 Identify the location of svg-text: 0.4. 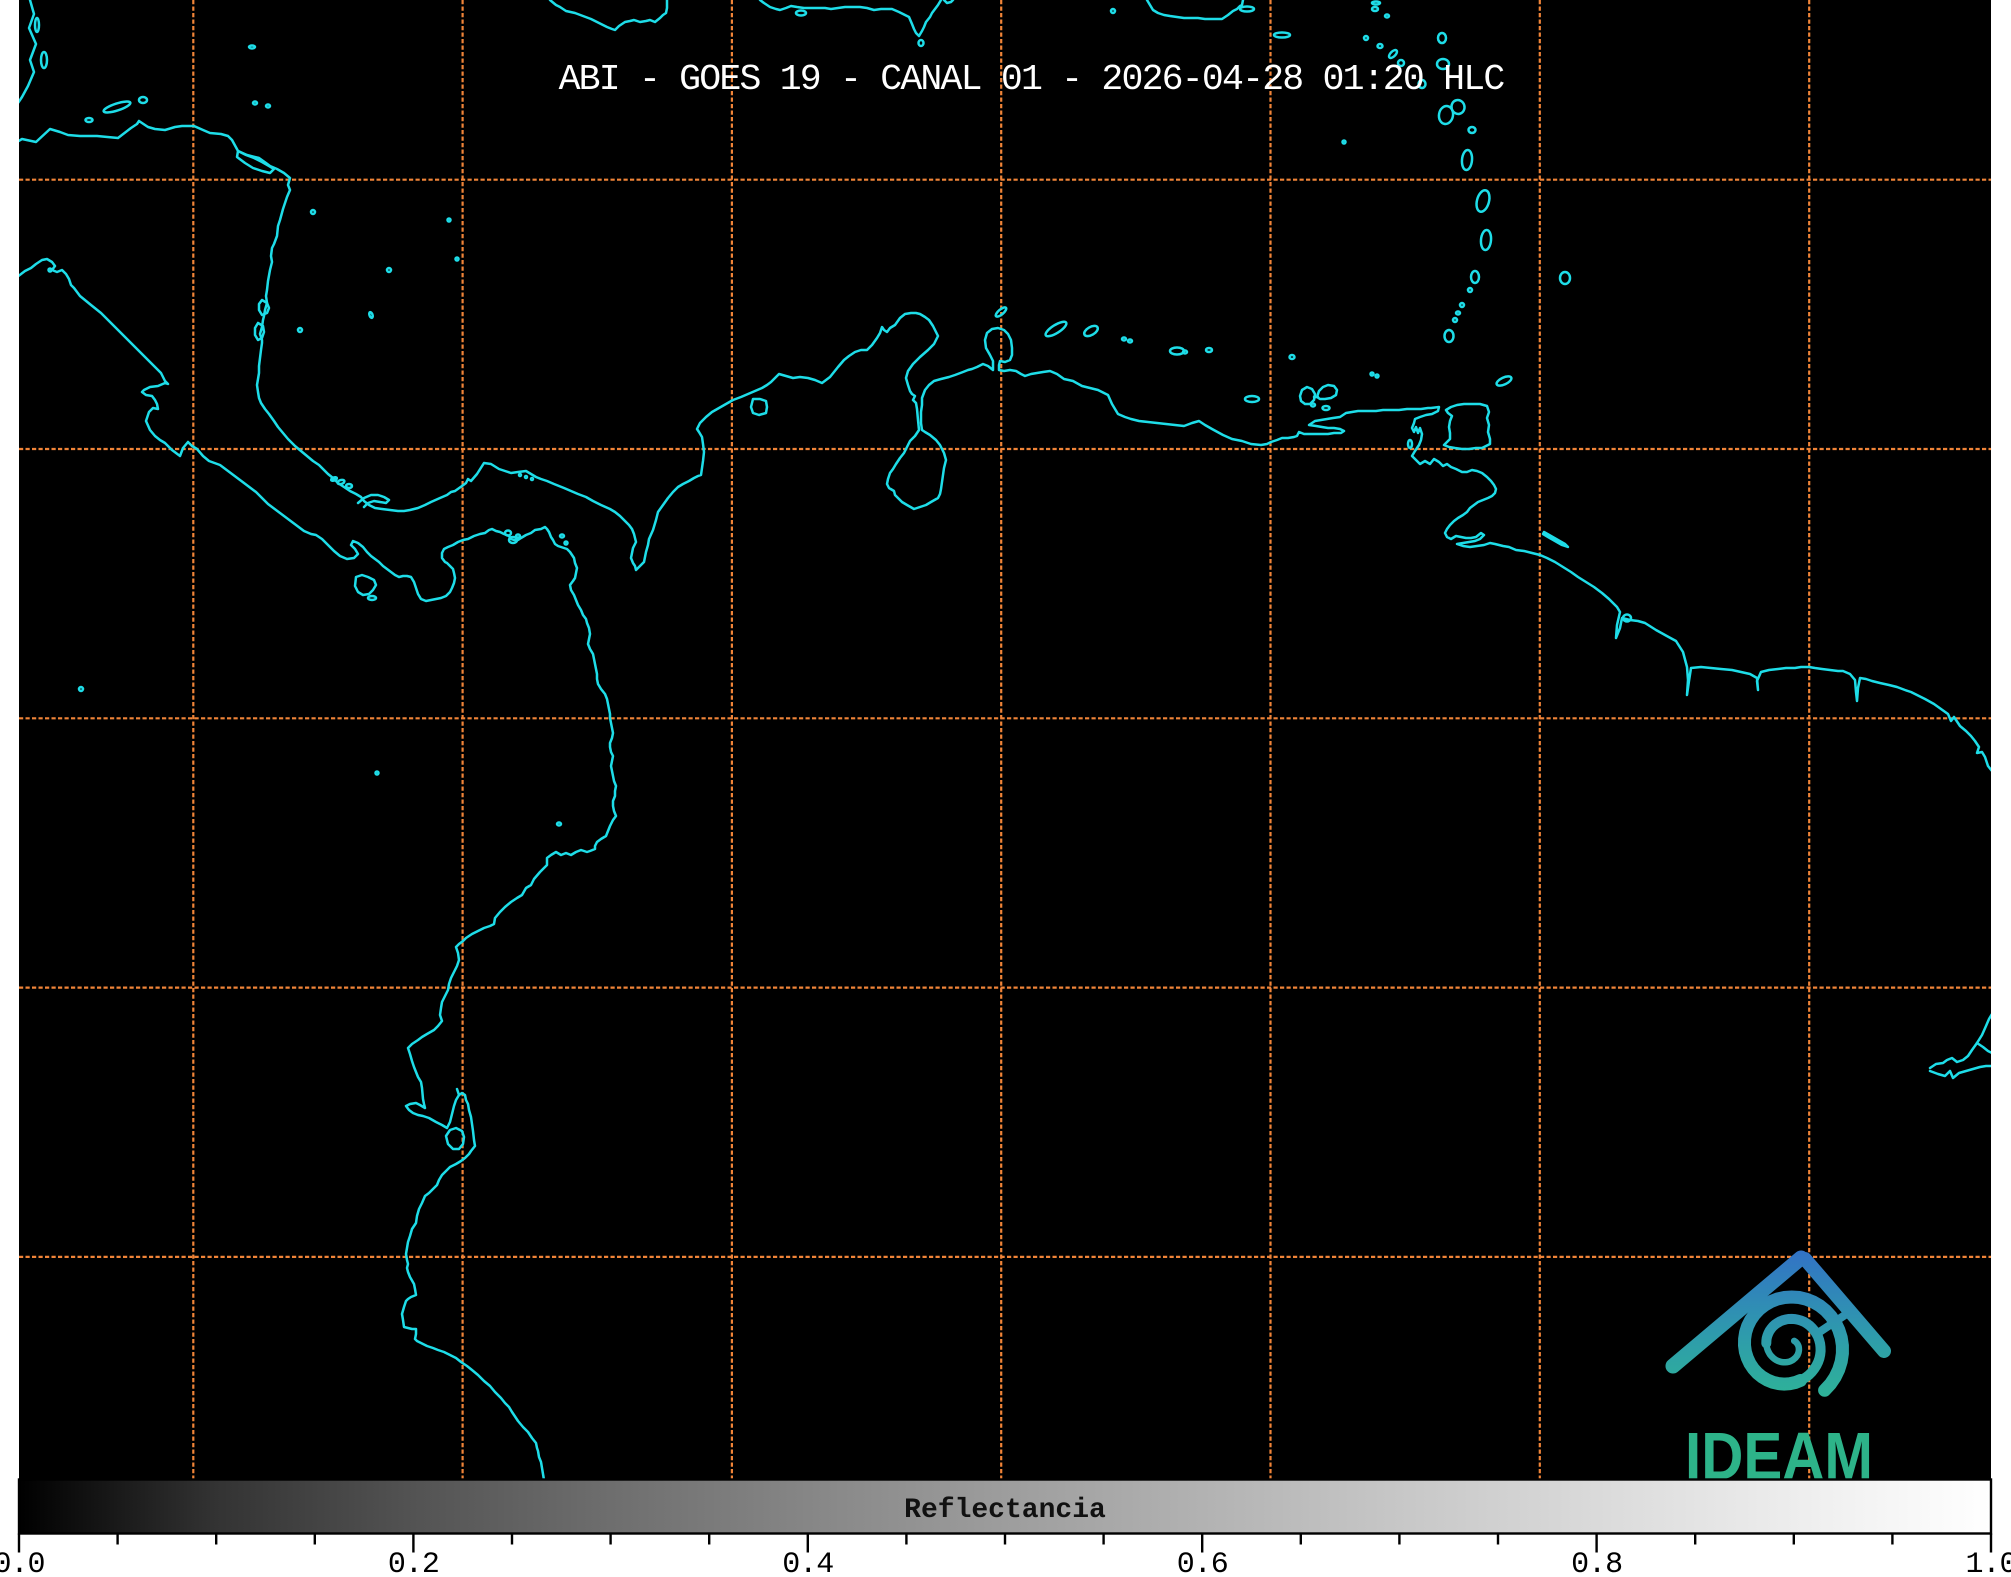
(807, 1562).